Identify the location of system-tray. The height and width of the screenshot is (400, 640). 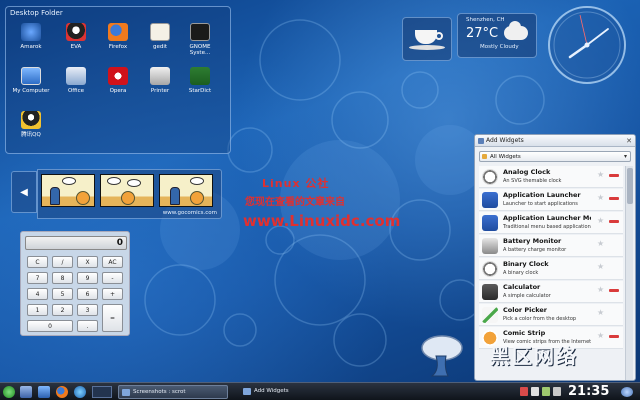
(541, 392).